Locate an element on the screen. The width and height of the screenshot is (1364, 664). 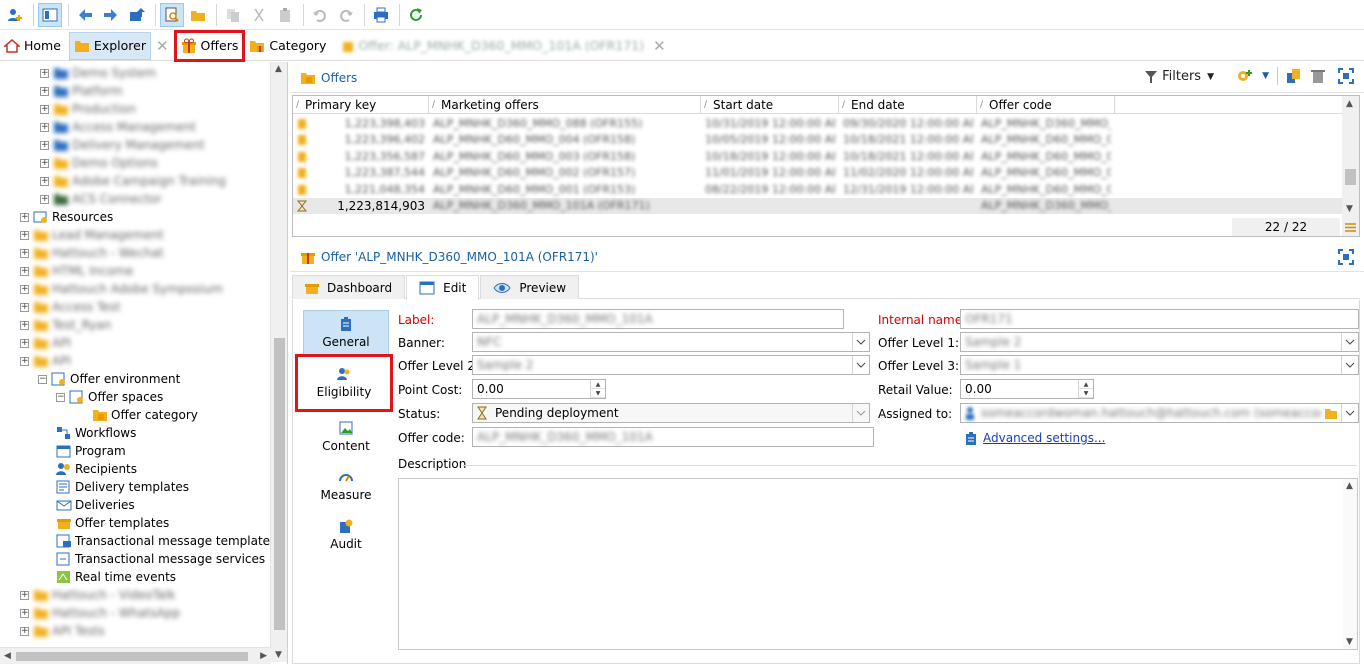
tree-item-blurred: + HTML Income is located at coordinates (76, 271).